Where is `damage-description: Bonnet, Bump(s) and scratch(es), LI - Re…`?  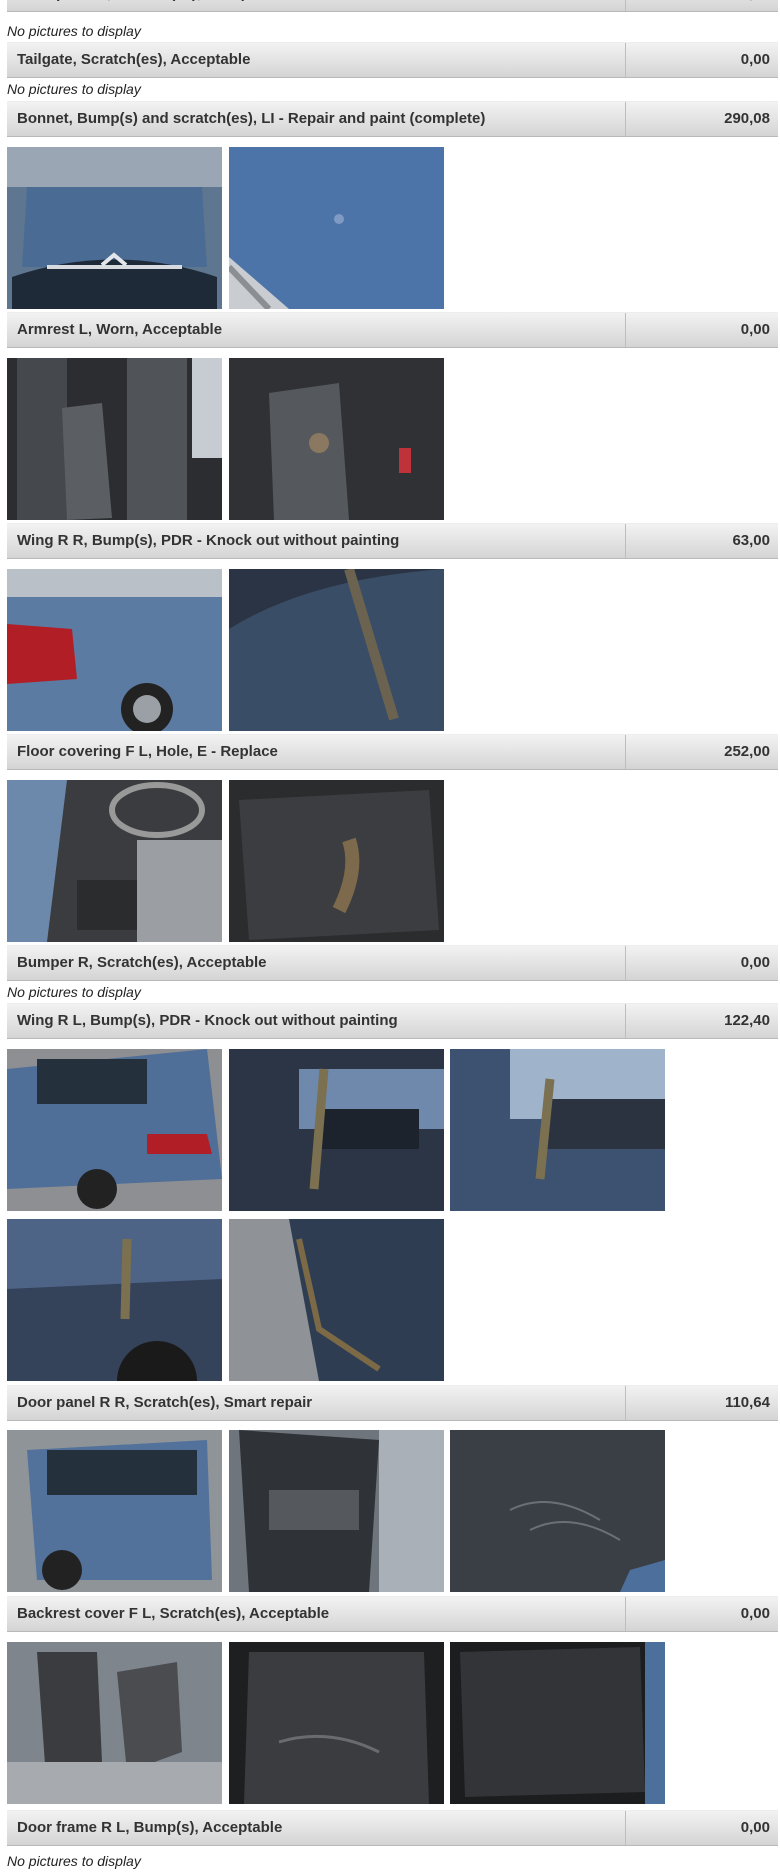
damage-description: Bonnet, Bump(s) and scratch(es), LI - Re… is located at coordinates (316, 119).